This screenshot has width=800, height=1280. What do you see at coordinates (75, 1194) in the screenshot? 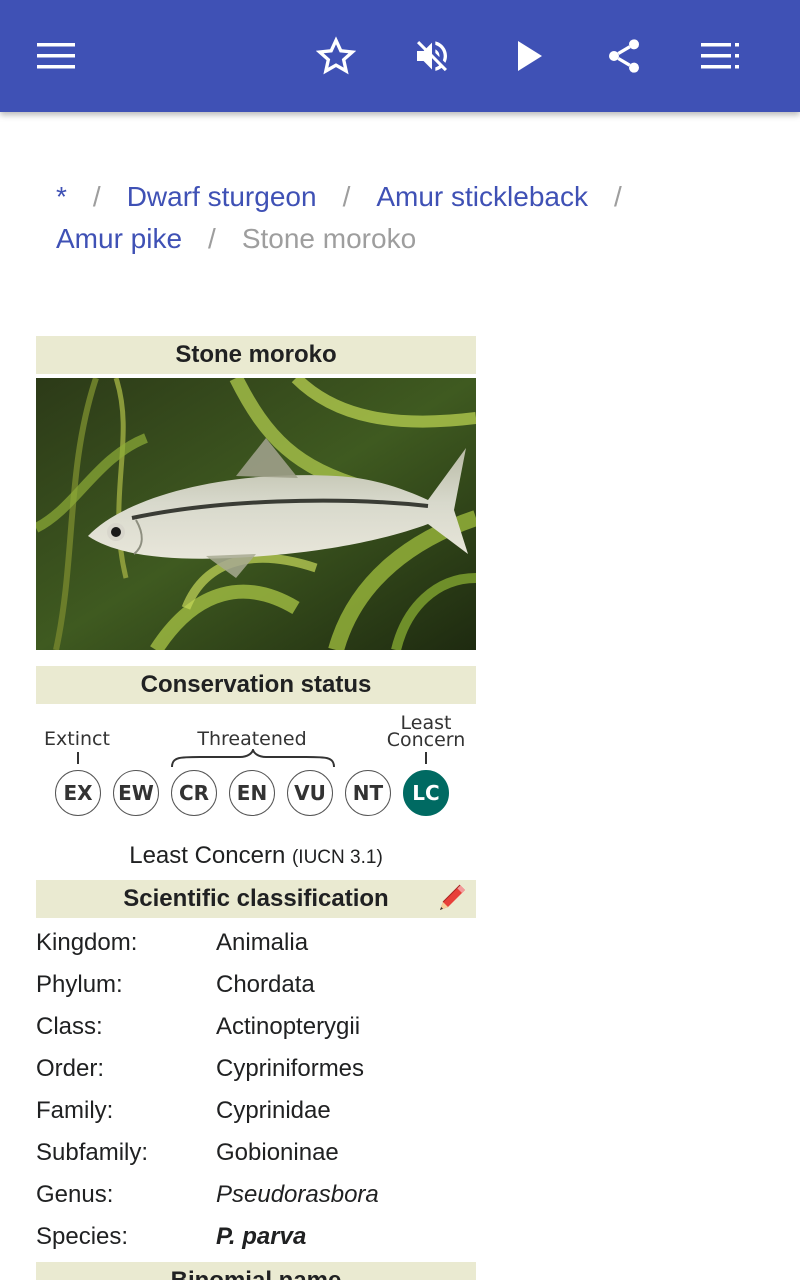
I see `rank-label: Genus:` at bounding box center [75, 1194].